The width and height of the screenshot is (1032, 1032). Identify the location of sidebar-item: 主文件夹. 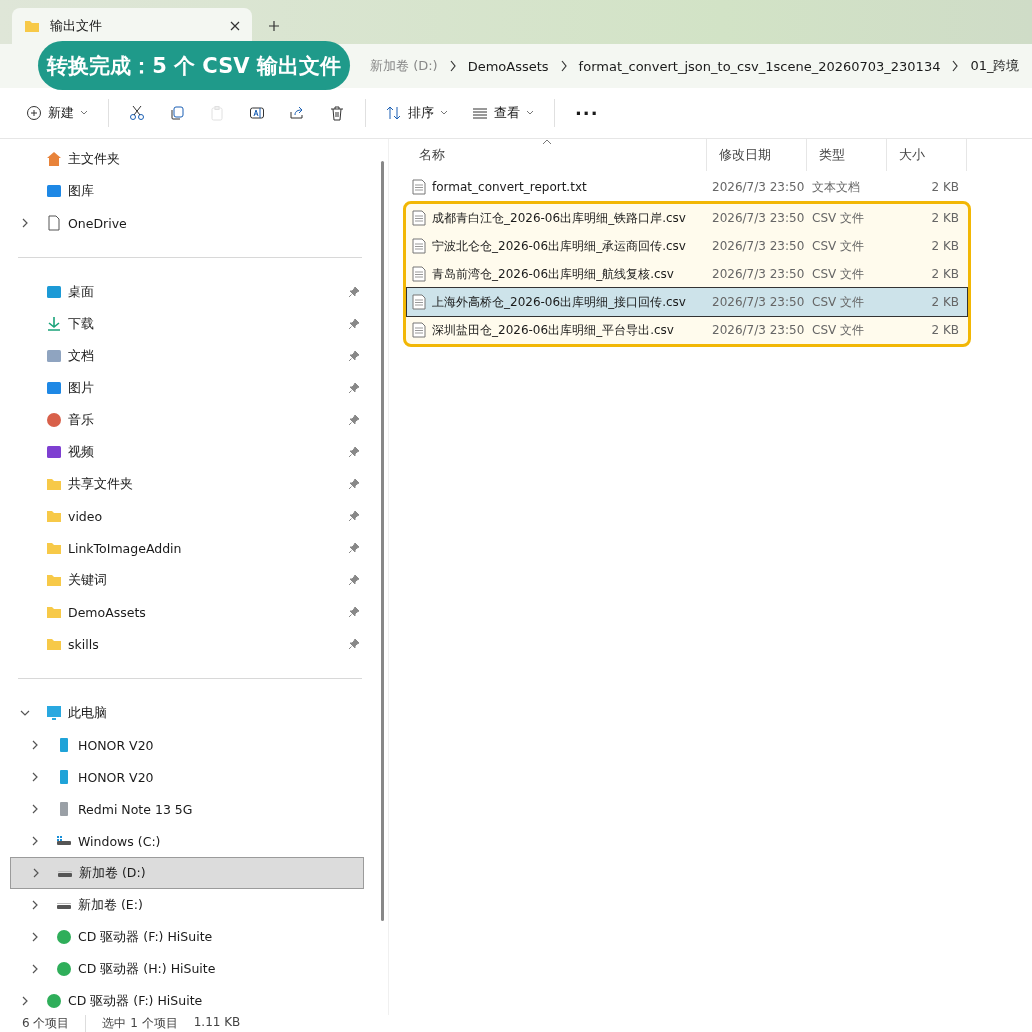
(191, 159).